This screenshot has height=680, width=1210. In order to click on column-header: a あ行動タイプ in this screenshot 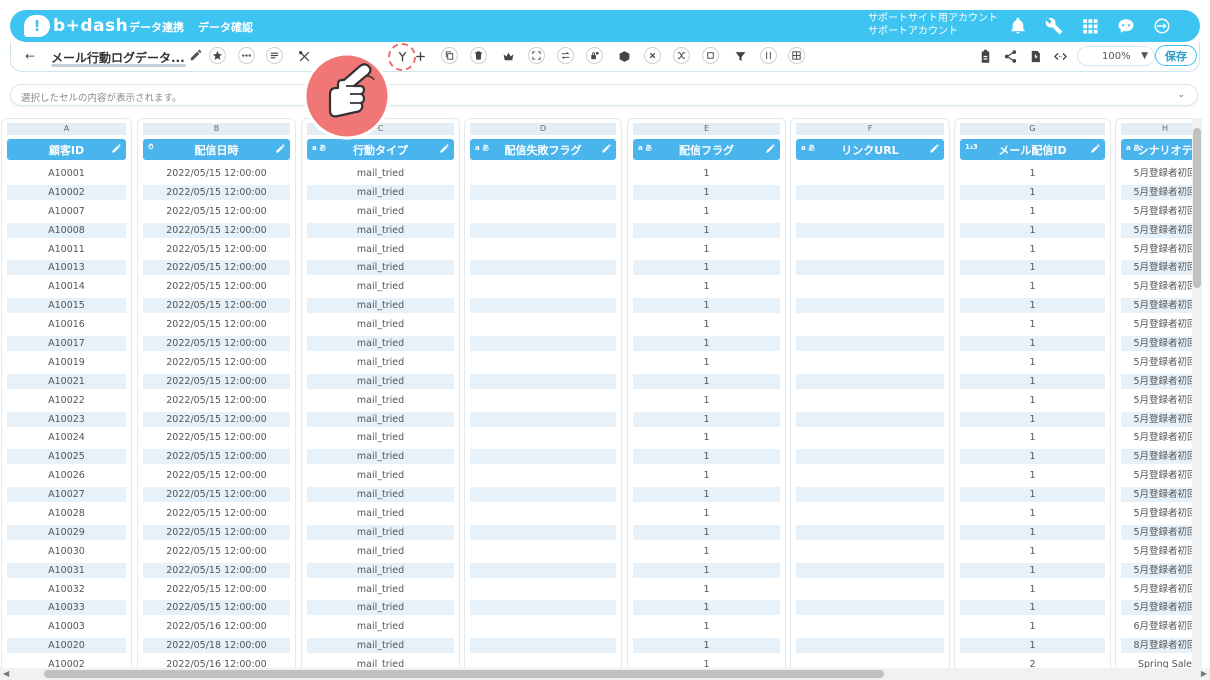, I will do `click(380, 149)`.